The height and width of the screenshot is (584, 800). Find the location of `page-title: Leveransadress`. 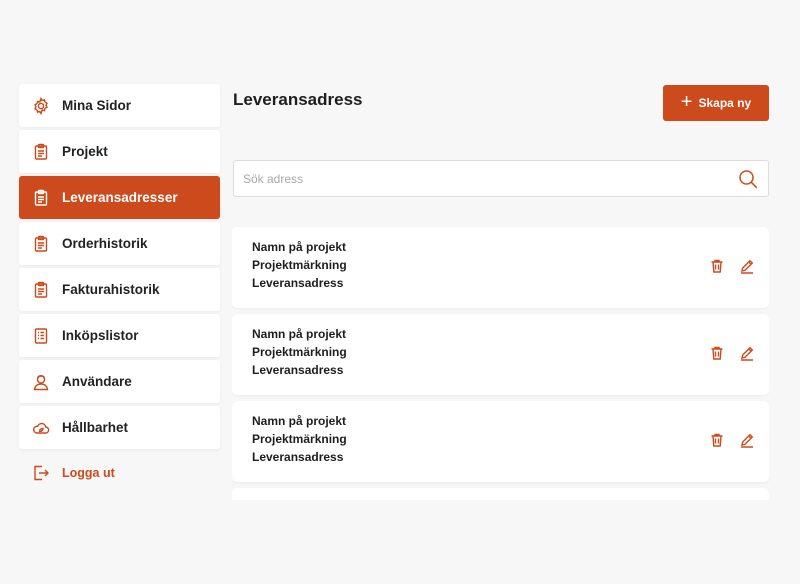

page-title: Leveransadress is located at coordinates (298, 99).